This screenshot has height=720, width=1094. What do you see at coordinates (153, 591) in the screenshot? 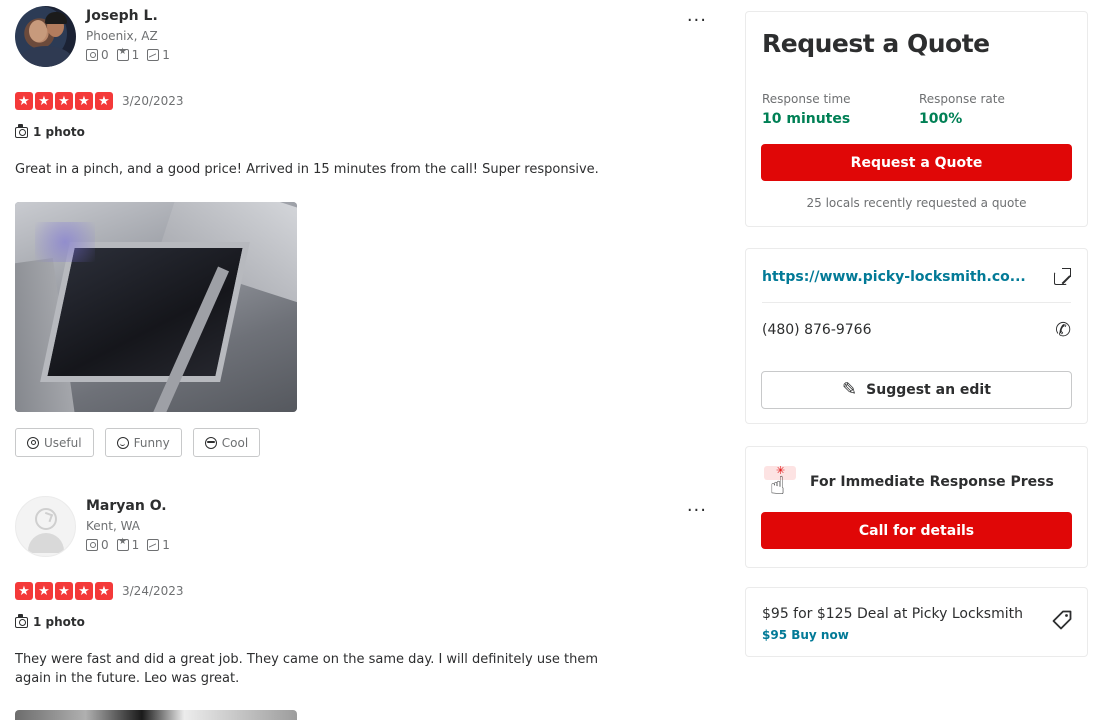
I see `review-date: 3/24/2023` at bounding box center [153, 591].